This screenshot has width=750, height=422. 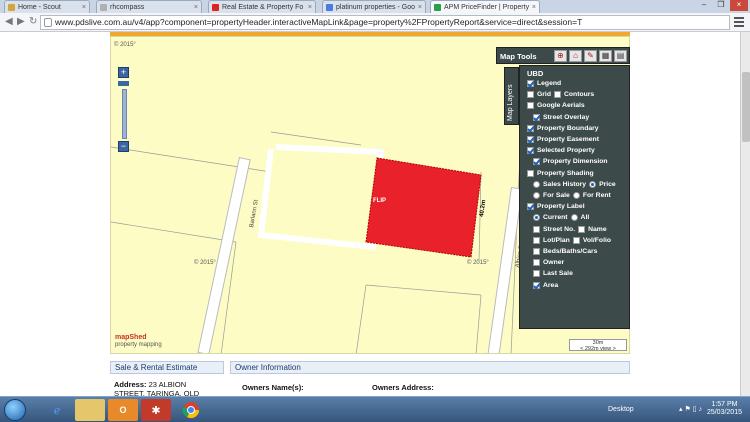 What do you see at coordinates (123, 72) in the screenshot?
I see `zoom-in-button: +` at bounding box center [123, 72].